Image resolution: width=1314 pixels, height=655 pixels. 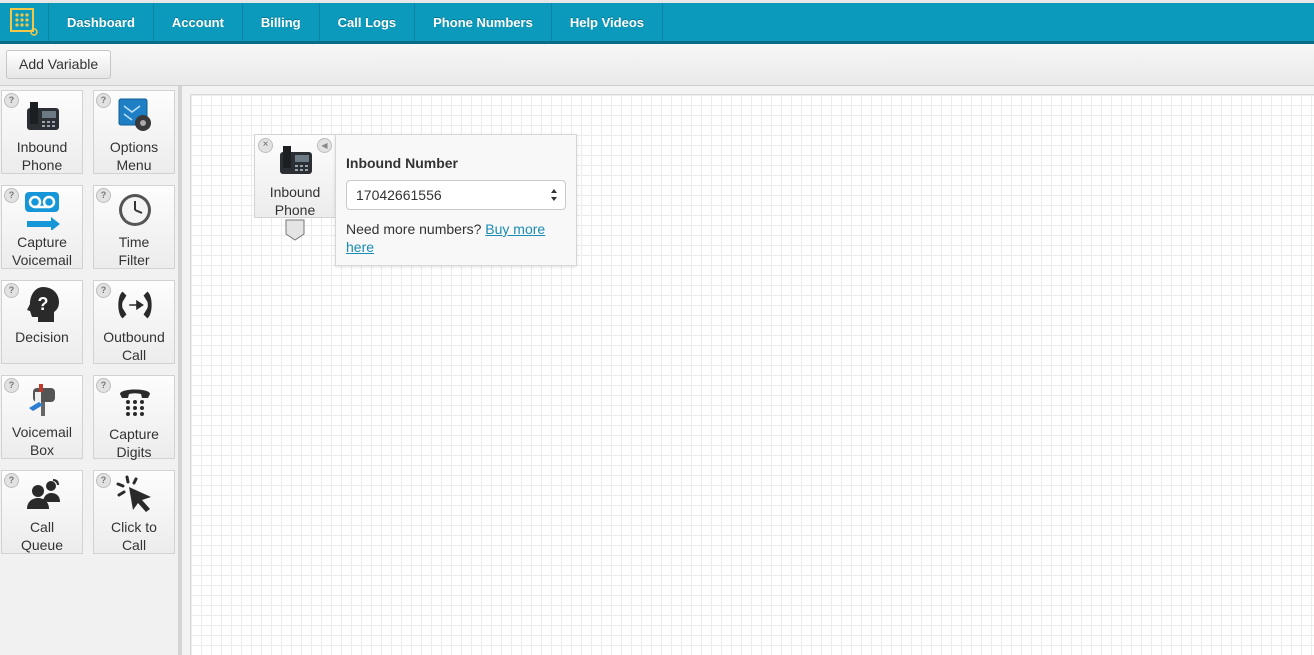 I want to click on nav-call-logs: Call Logs, so click(x=368, y=22).